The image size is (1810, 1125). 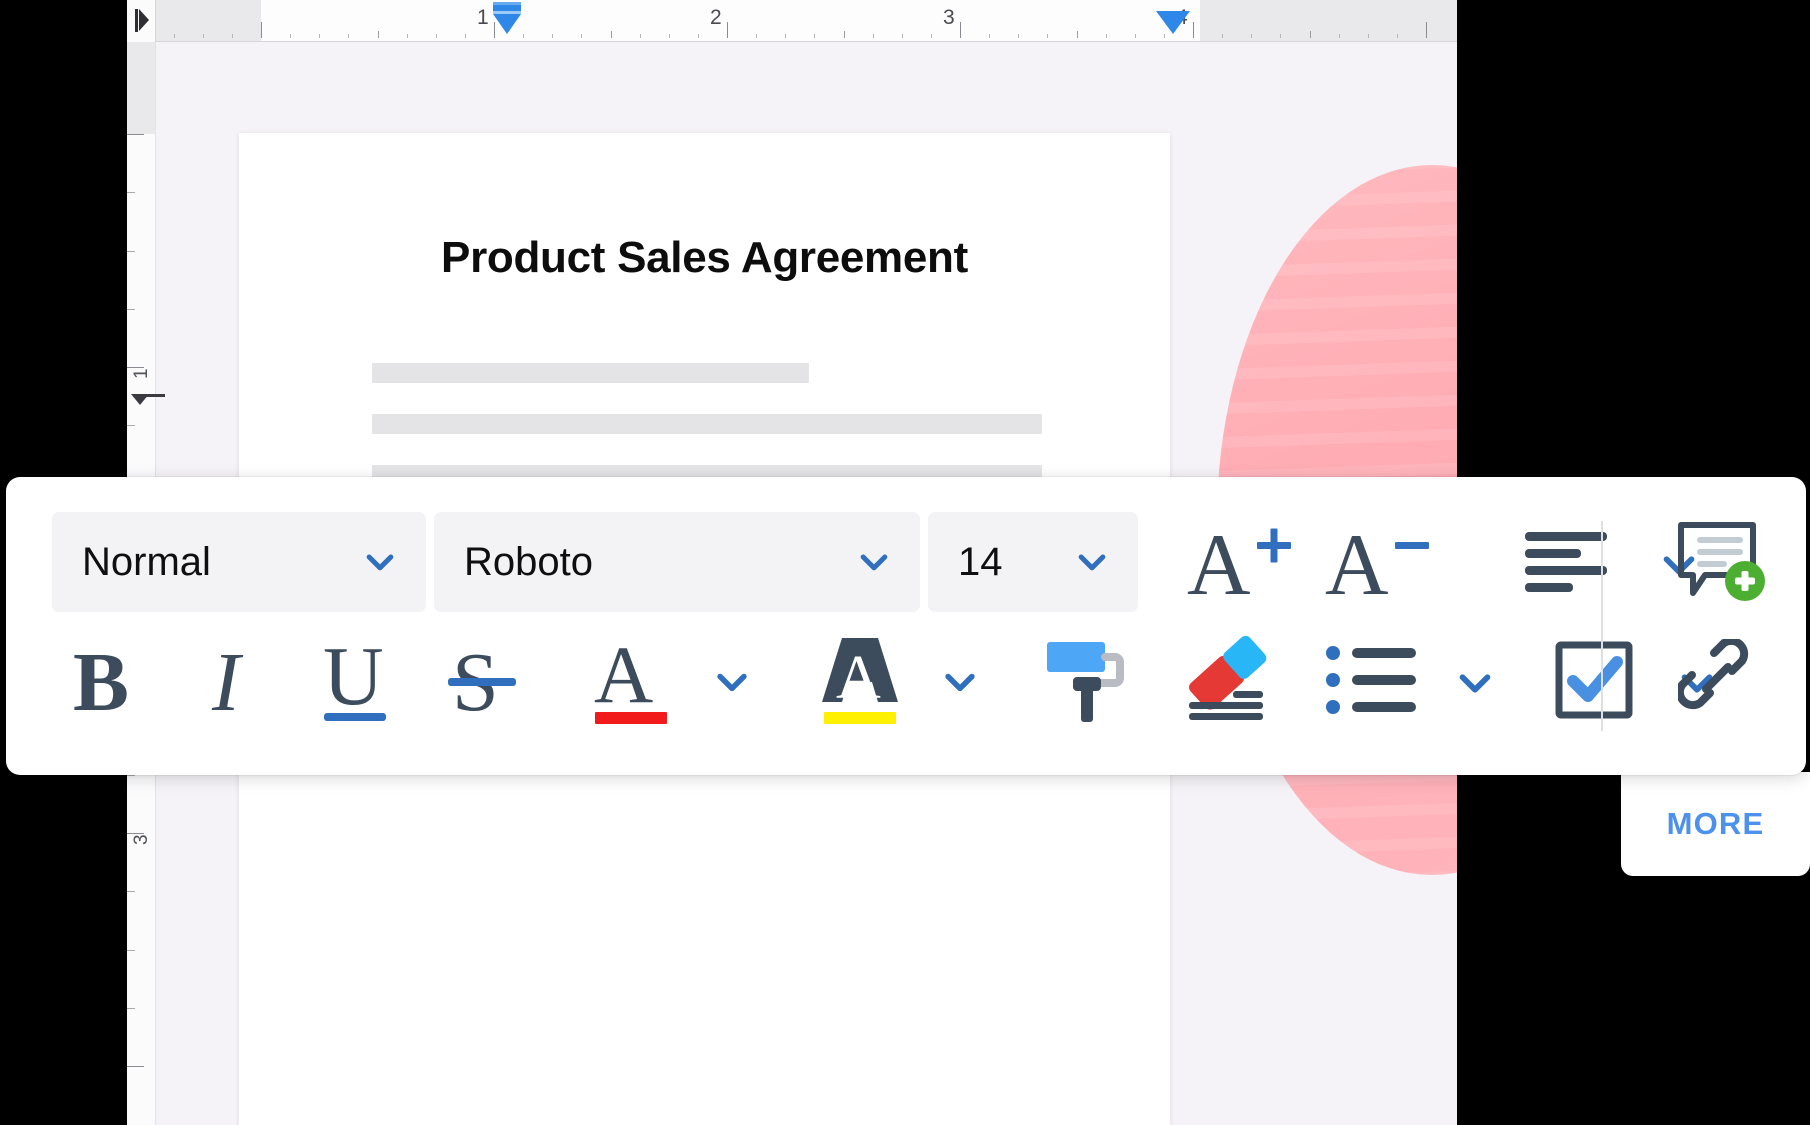 I want to click on highlight-color-button: A, so click(x=860, y=680).